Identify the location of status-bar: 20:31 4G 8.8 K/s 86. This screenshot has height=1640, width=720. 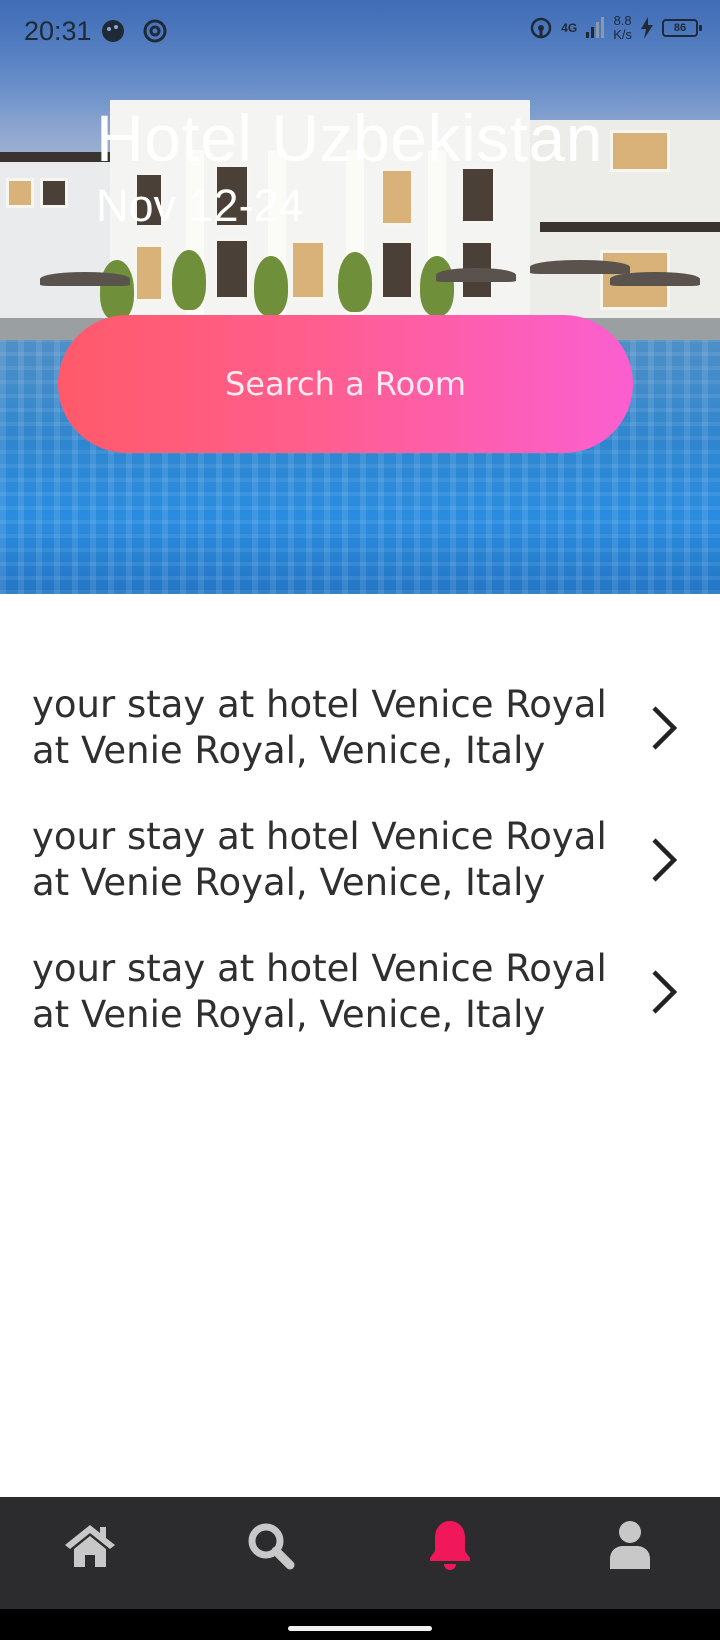
(360, 32).